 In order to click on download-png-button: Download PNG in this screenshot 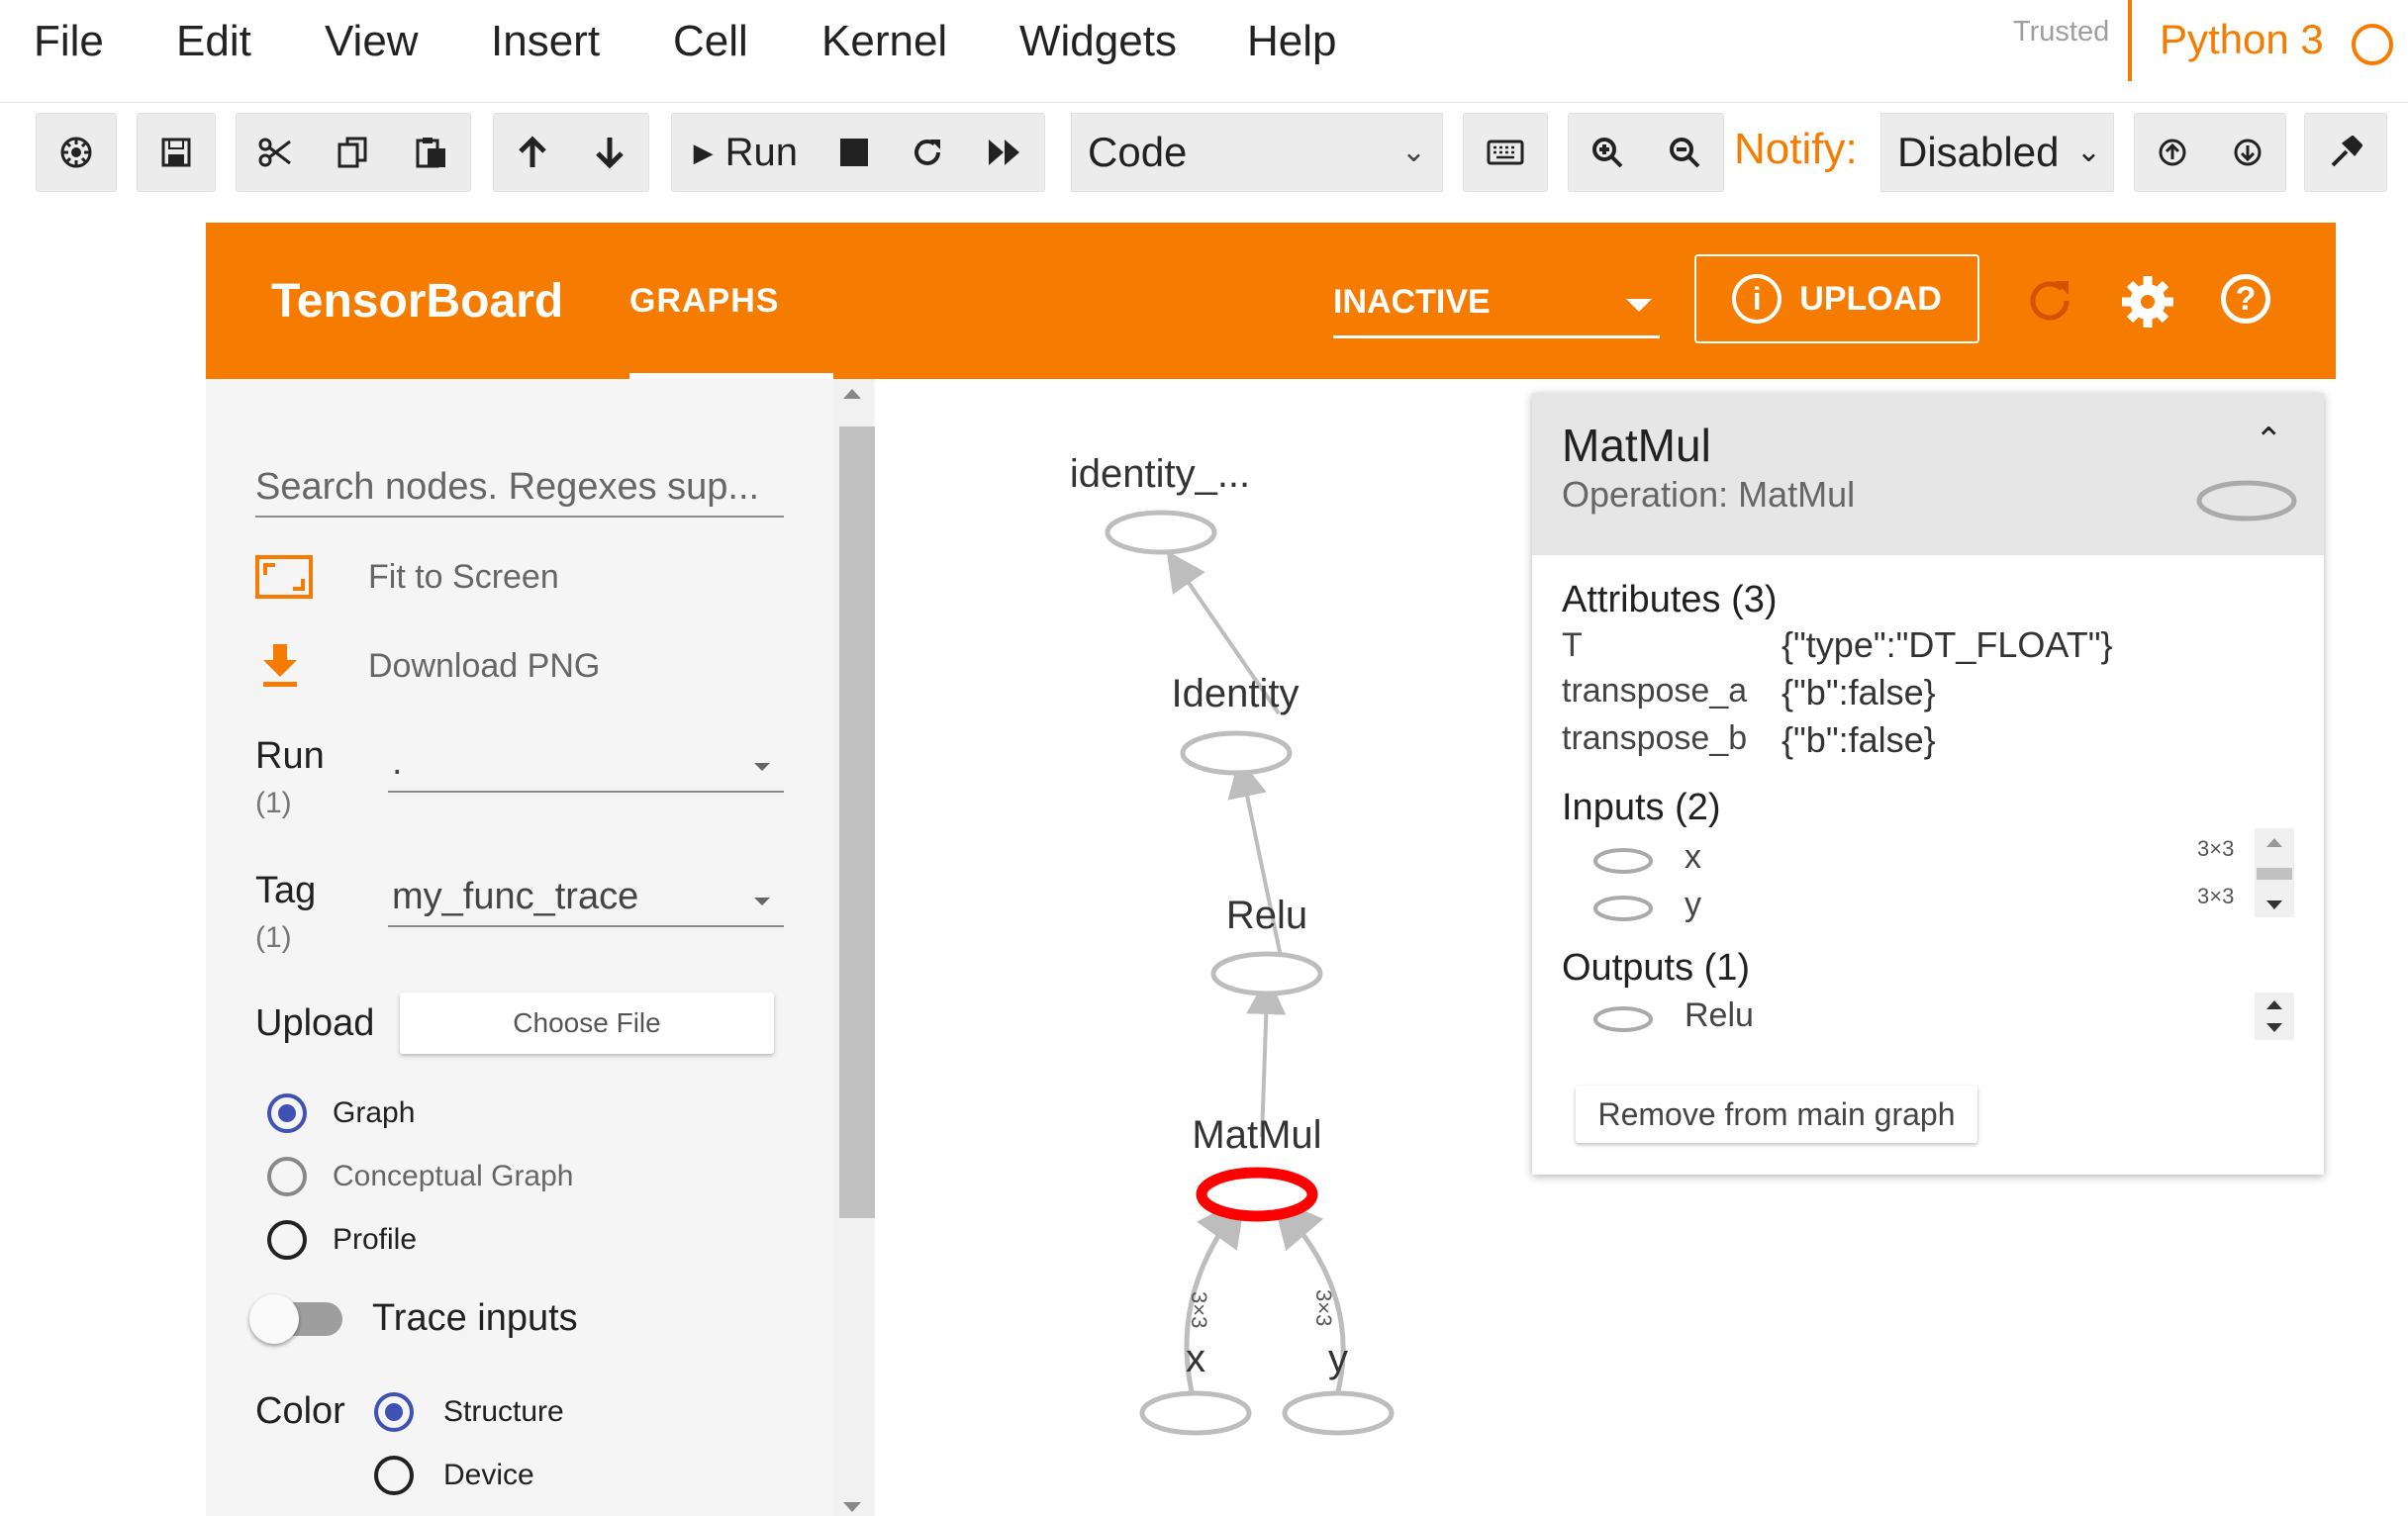, I will do `click(428, 666)`.